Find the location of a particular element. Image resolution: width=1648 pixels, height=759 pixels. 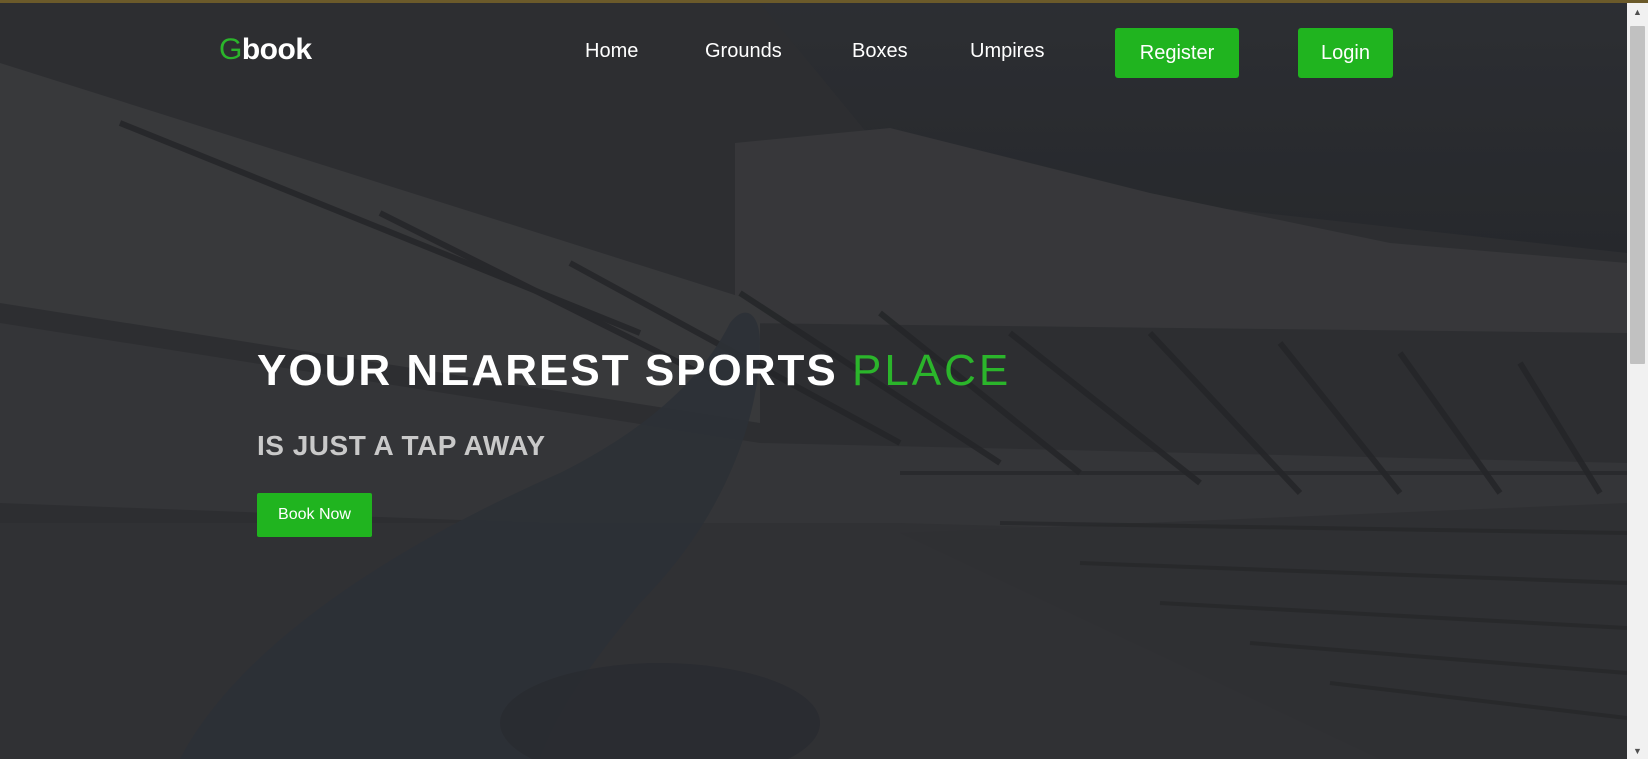

logo-text: book is located at coordinates (276, 49).